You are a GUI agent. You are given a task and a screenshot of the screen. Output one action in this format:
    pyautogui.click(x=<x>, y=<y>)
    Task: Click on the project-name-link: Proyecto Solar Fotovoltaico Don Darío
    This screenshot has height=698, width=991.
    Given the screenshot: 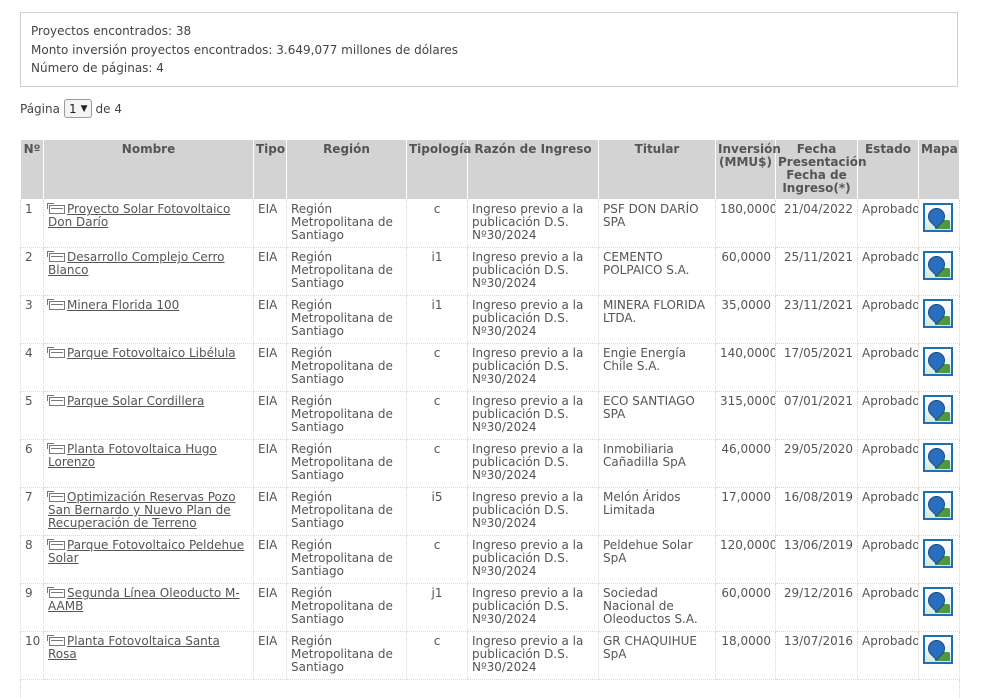 What is the action you would take?
    pyautogui.click(x=139, y=215)
    